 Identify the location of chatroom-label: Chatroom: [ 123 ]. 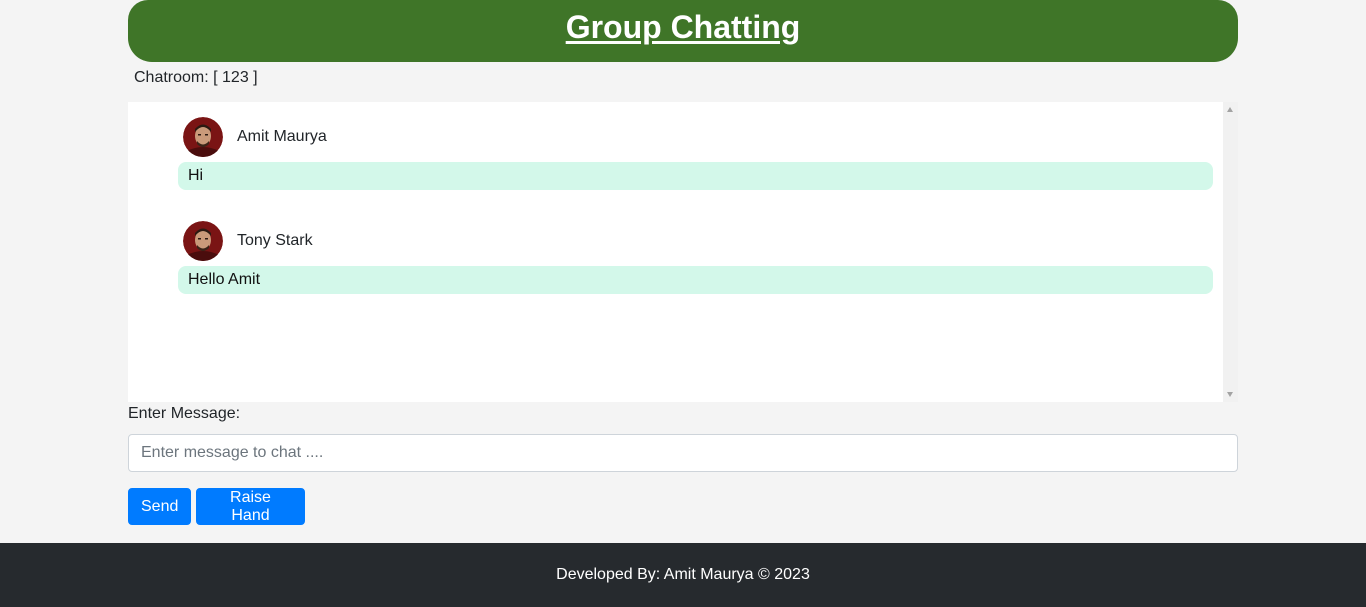
(196, 77).